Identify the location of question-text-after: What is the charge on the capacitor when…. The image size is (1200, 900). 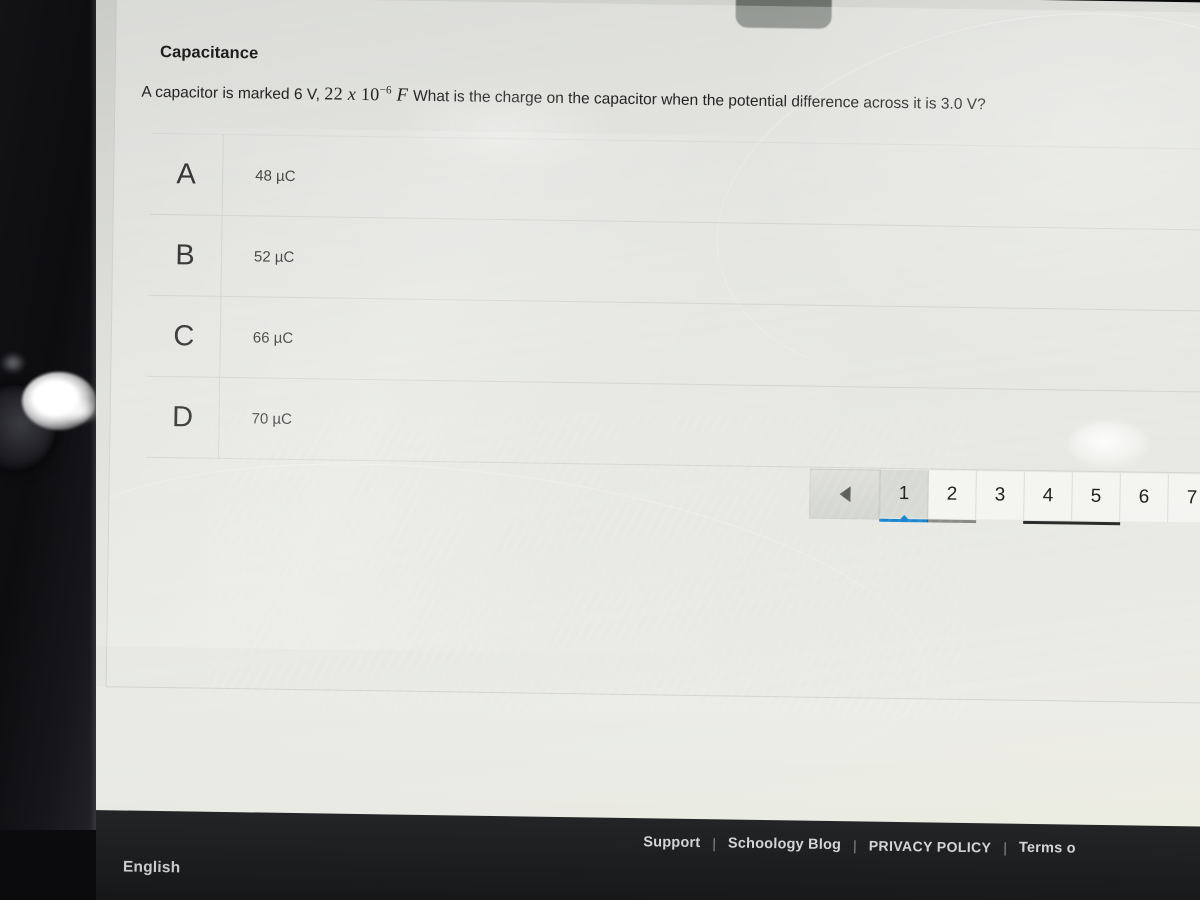
(699, 100).